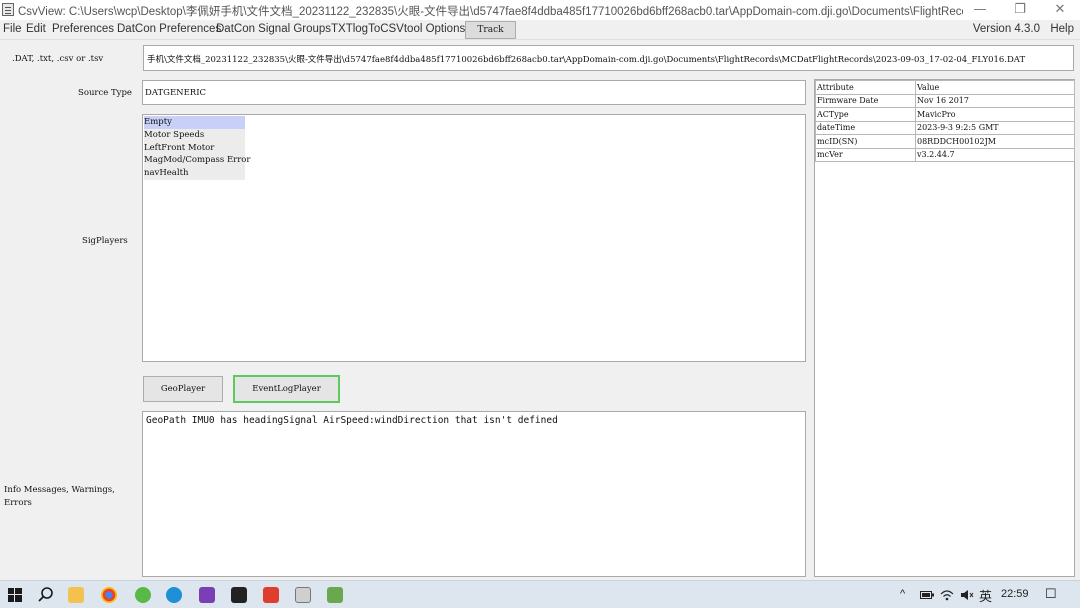 Image resolution: width=1080 pixels, height=608 pixels. I want to click on path-label: .DAT, .txt, .csv or .tsv, so click(58, 59).